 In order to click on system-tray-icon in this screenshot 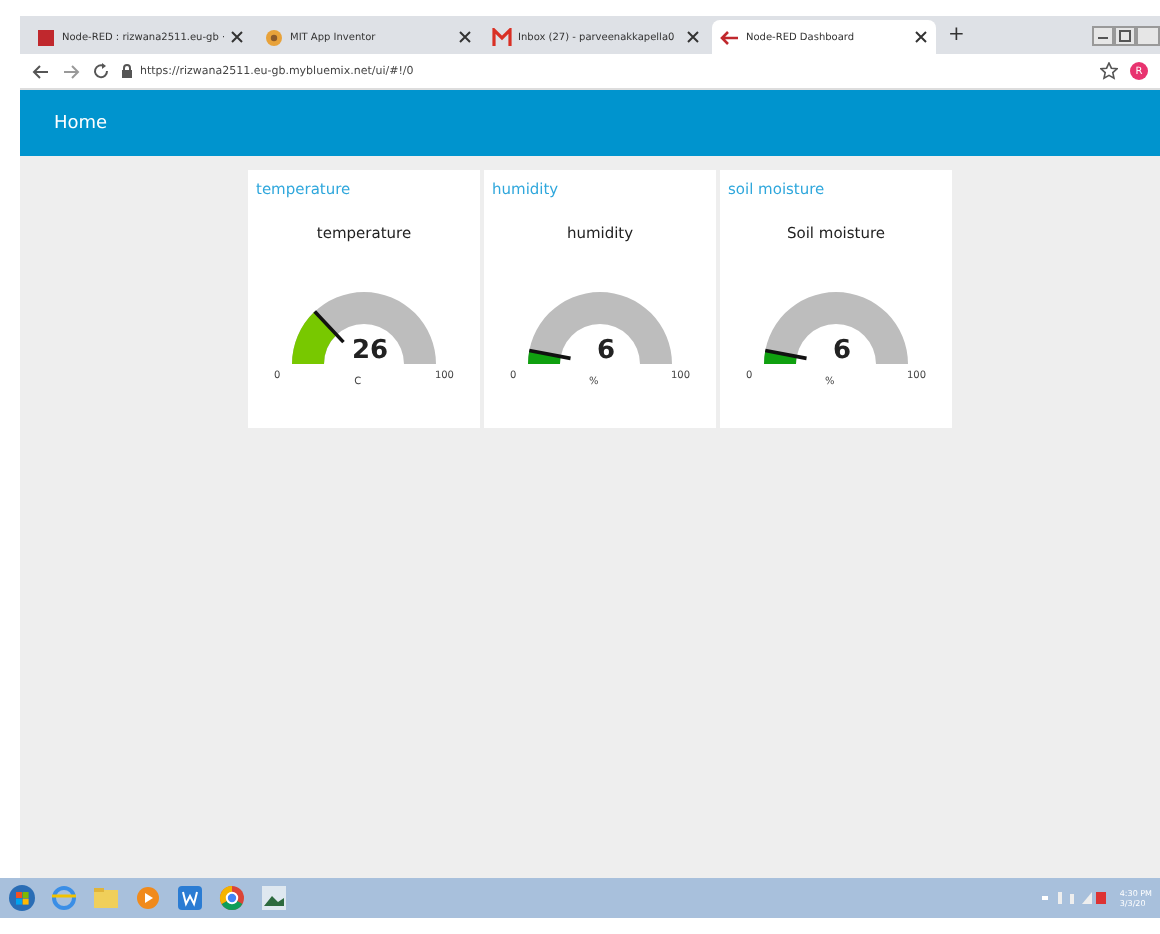, I will do `click(1073, 898)`.